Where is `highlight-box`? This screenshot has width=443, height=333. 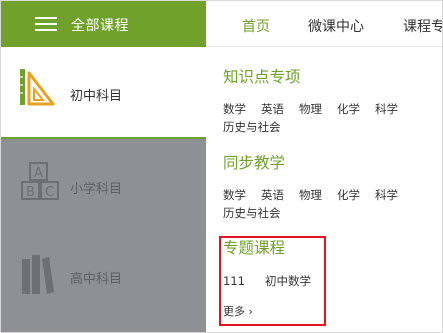
highlight-box is located at coordinates (272, 281).